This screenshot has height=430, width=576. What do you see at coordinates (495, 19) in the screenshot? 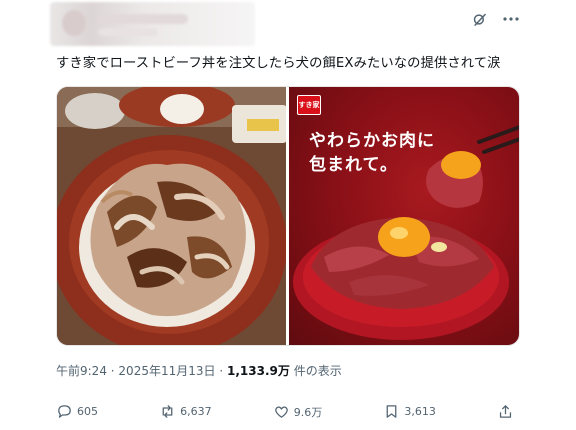
I see `tweet-top-icons` at bounding box center [495, 19].